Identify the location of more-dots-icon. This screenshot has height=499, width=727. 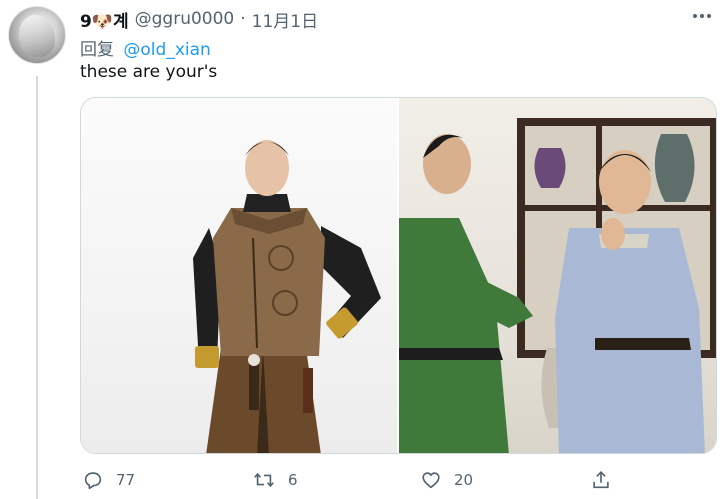
(704, 16).